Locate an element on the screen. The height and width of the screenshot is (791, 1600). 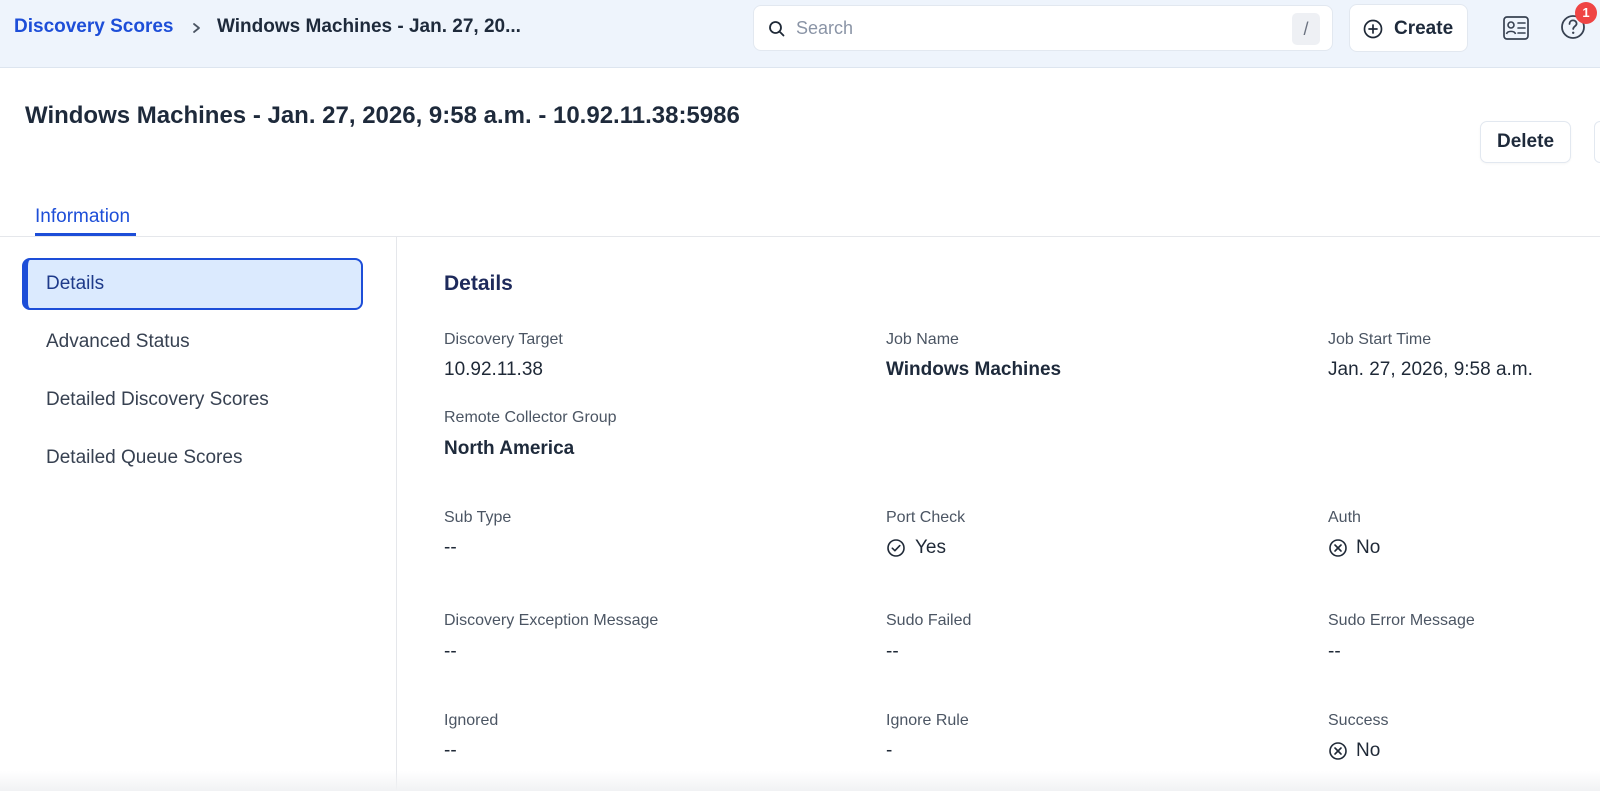
bottom-fade is located at coordinates (800, 781).